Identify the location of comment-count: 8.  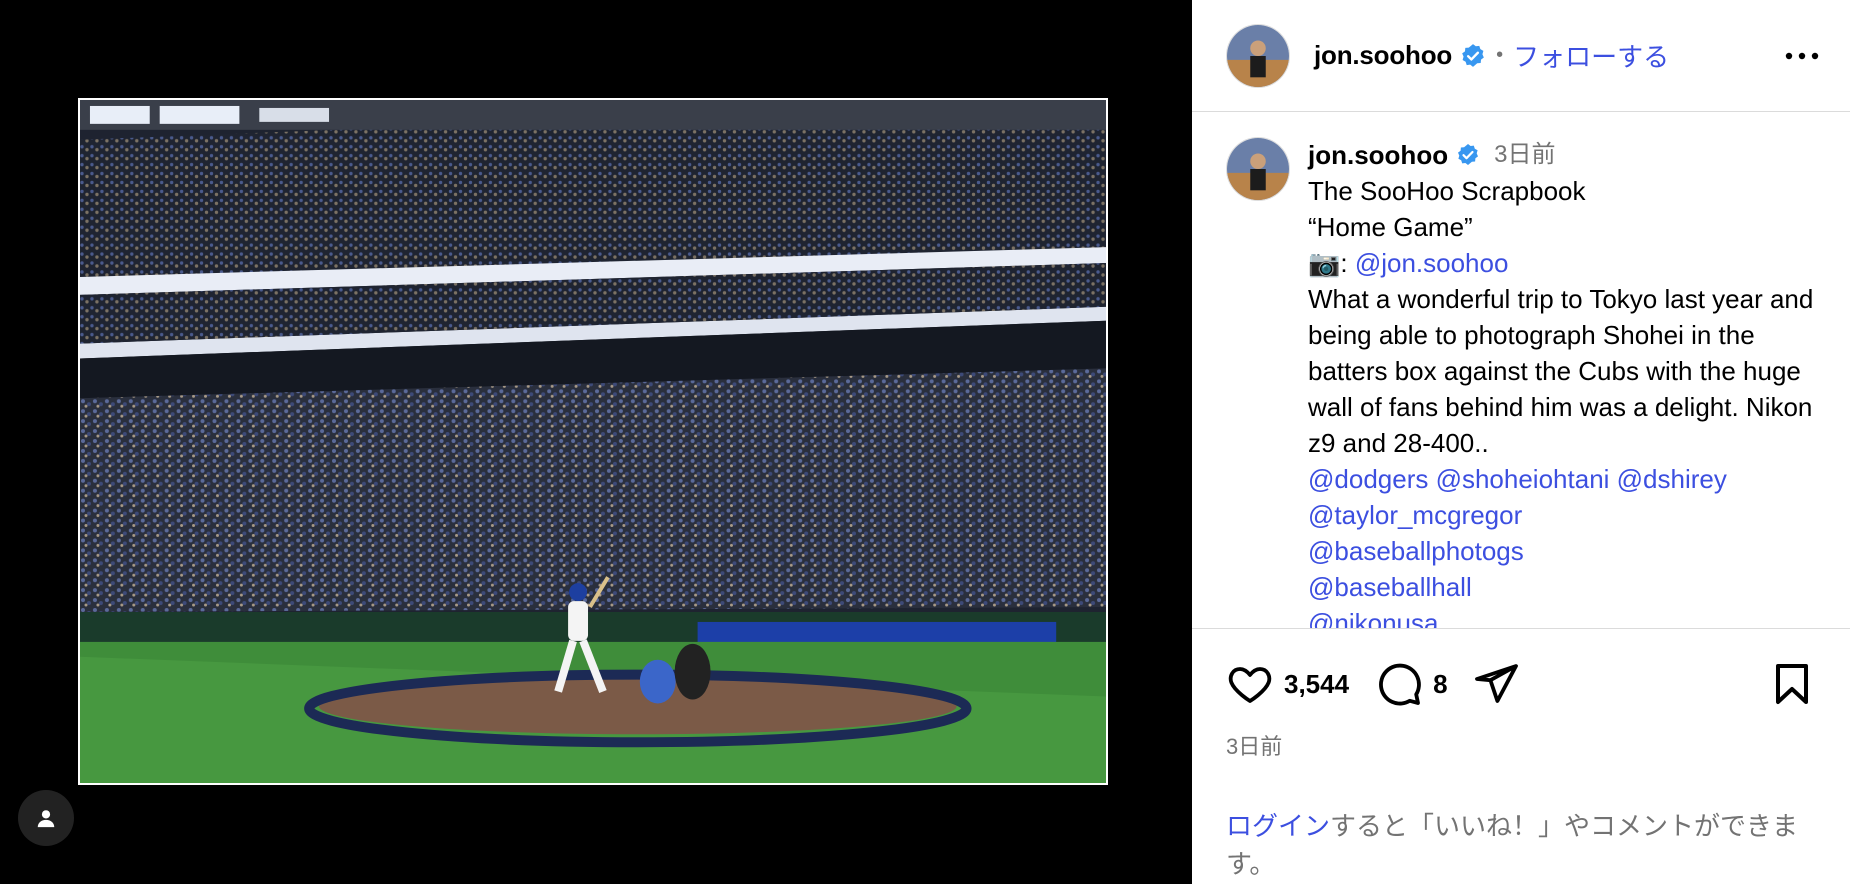
(1440, 683).